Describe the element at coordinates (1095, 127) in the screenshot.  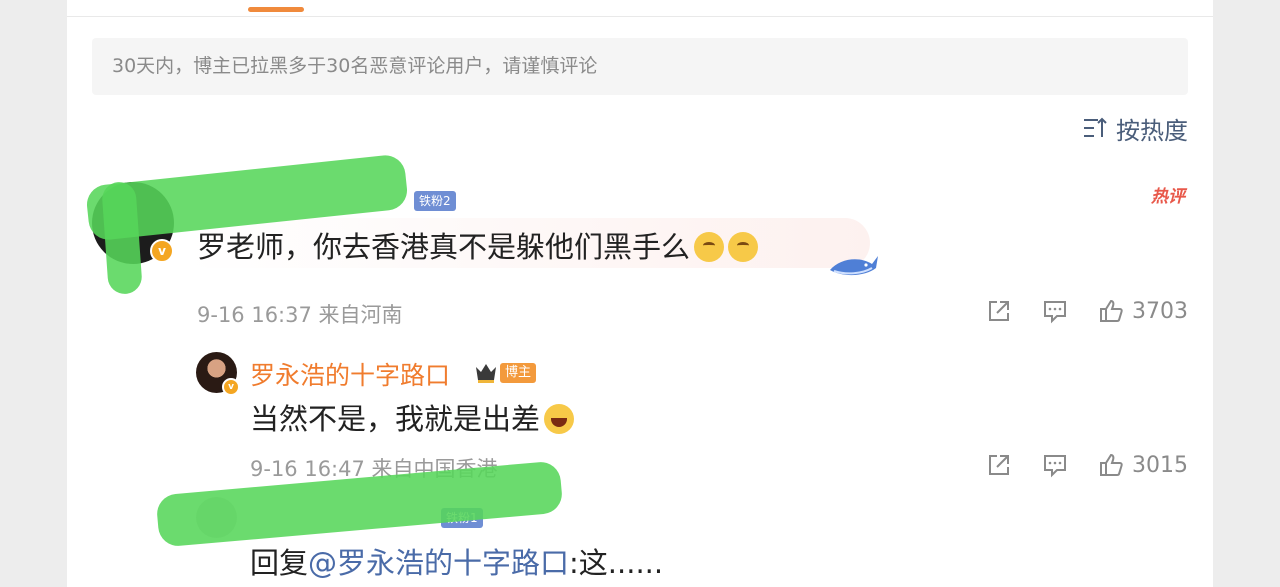
I see `sort-icon` at that location.